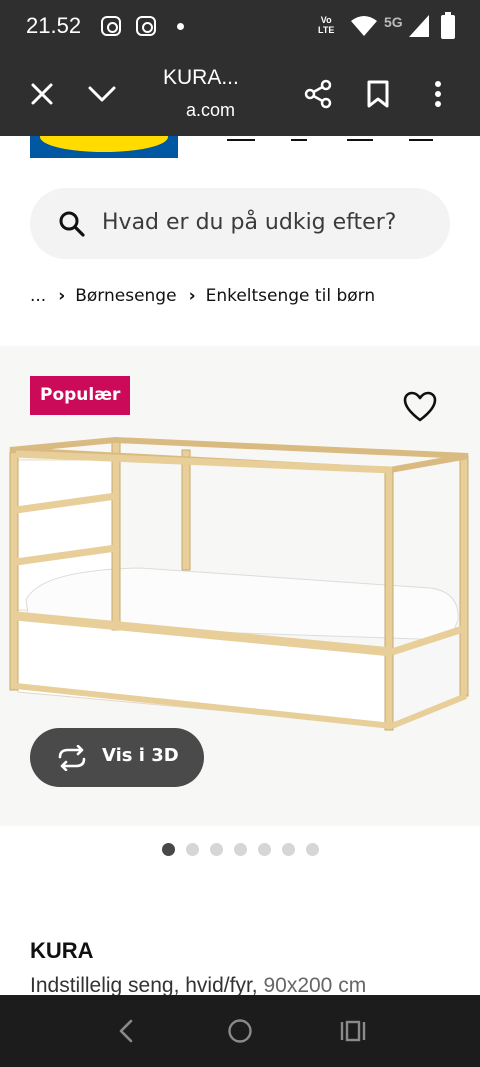  I want to click on bookmark-button, so click(378, 94).